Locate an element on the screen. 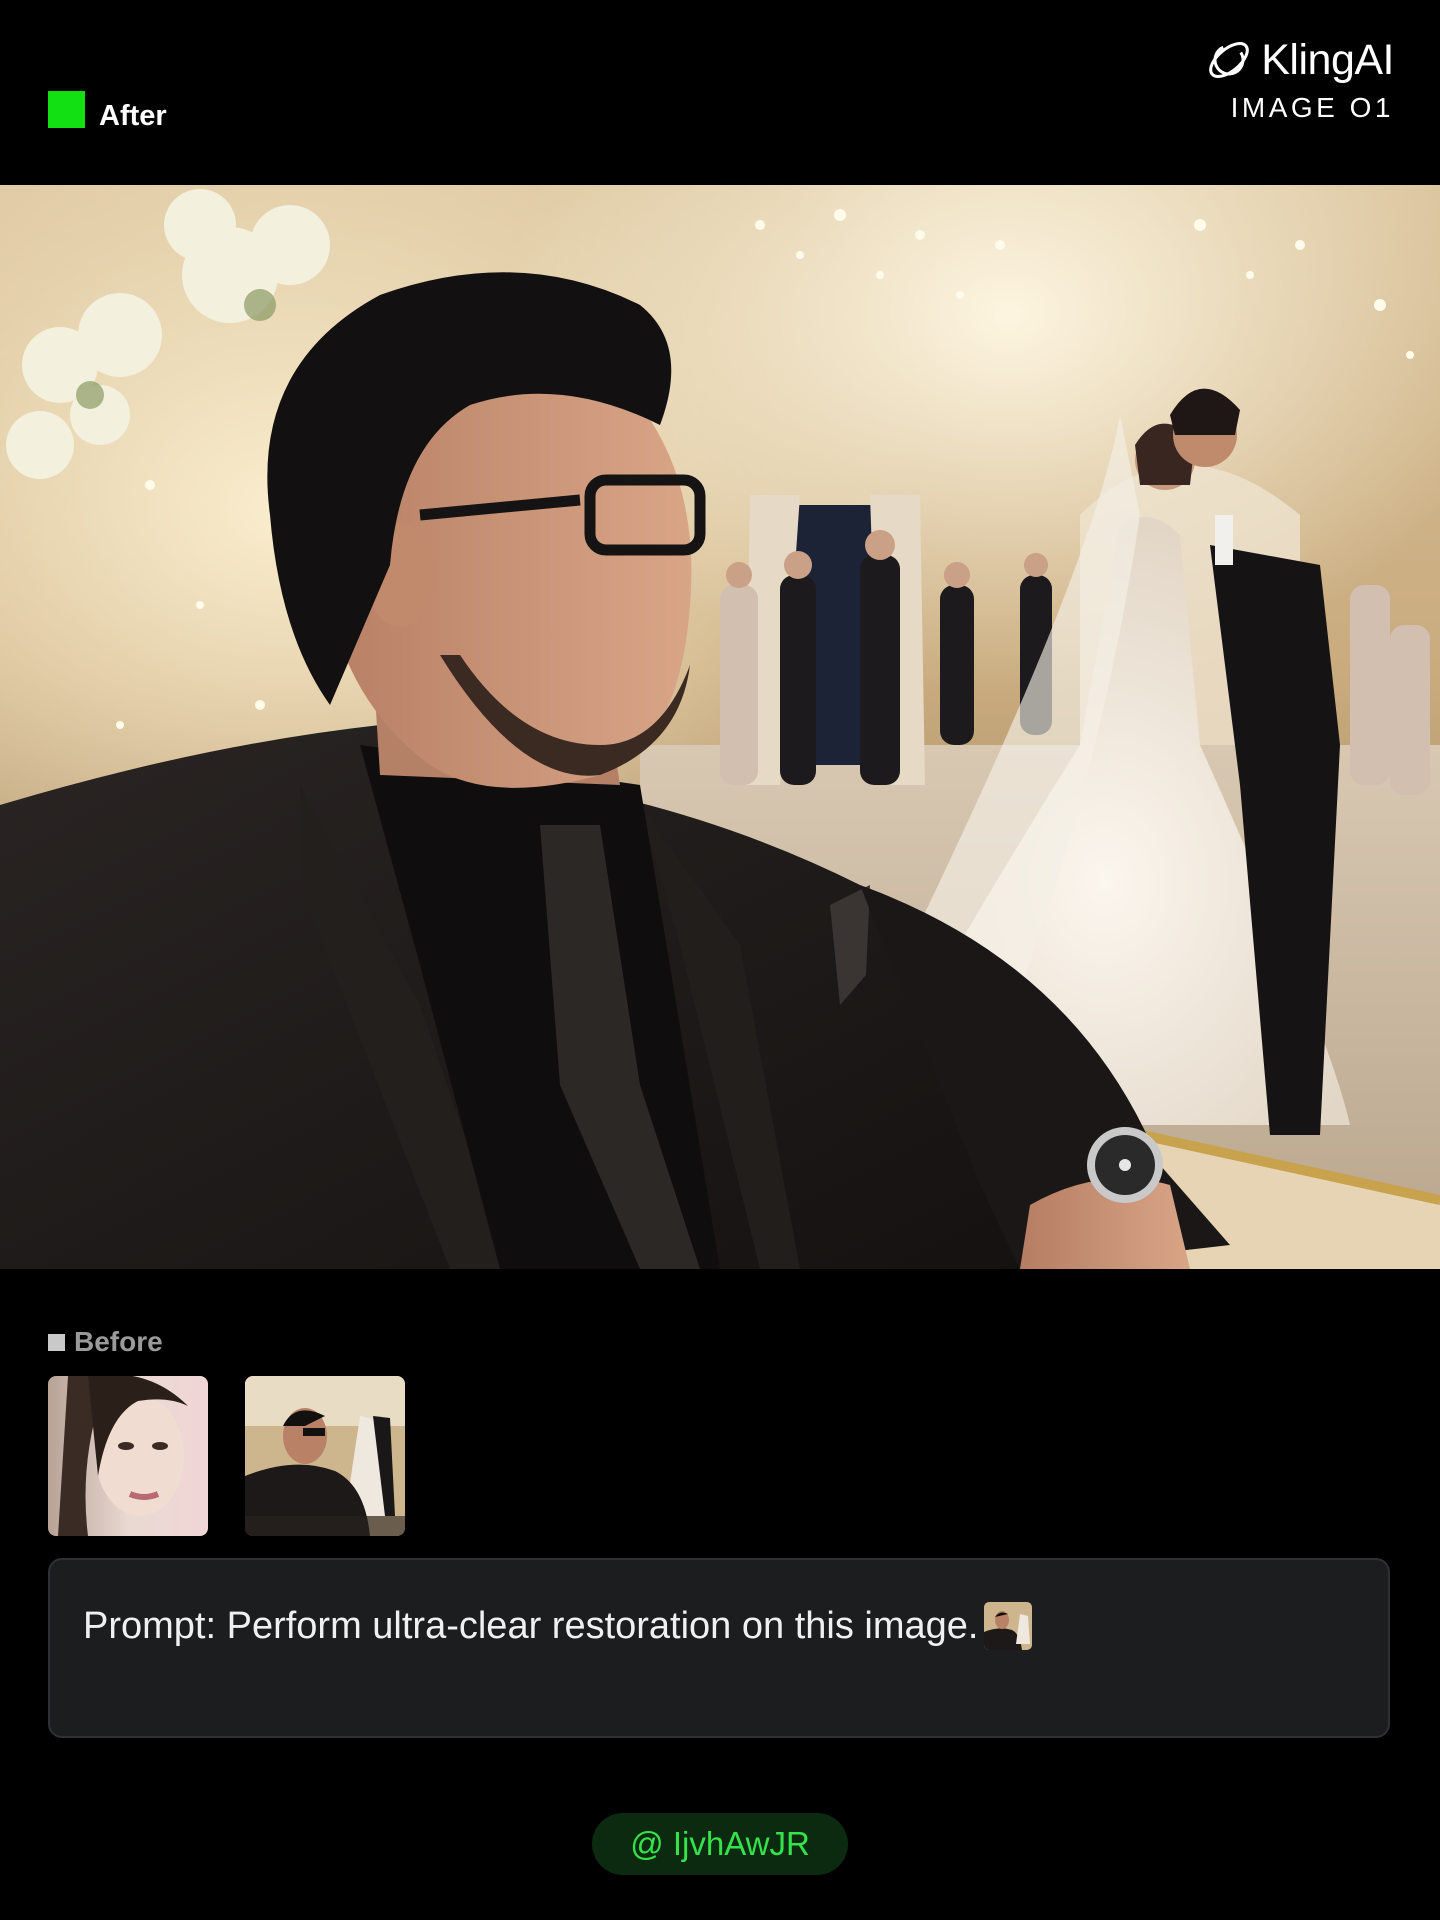  after-tag: After is located at coordinates (107, 109).